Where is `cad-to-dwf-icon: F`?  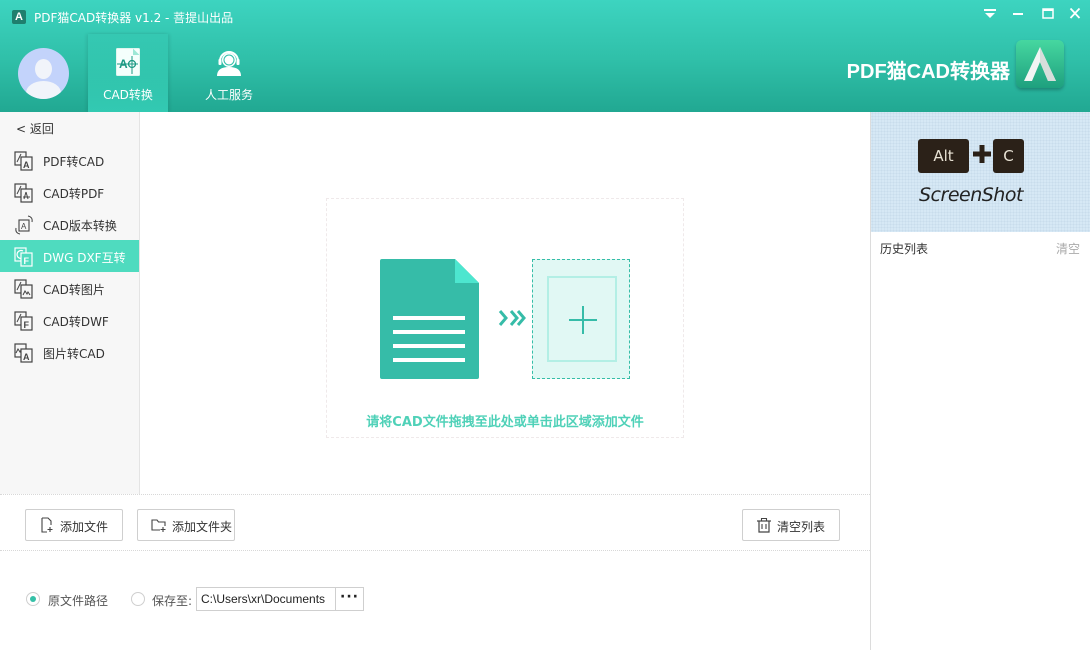
cad-to-dwf-icon: F is located at coordinates (23, 321).